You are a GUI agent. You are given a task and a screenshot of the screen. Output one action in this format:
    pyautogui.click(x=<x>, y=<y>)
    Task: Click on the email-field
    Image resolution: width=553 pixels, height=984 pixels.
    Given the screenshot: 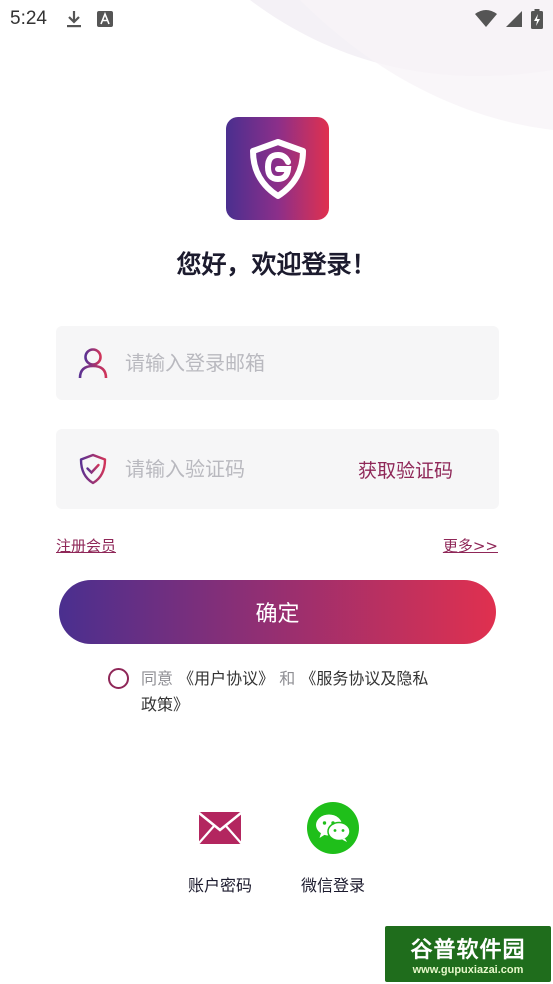 What is the action you would take?
    pyautogui.click(x=277, y=363)
    